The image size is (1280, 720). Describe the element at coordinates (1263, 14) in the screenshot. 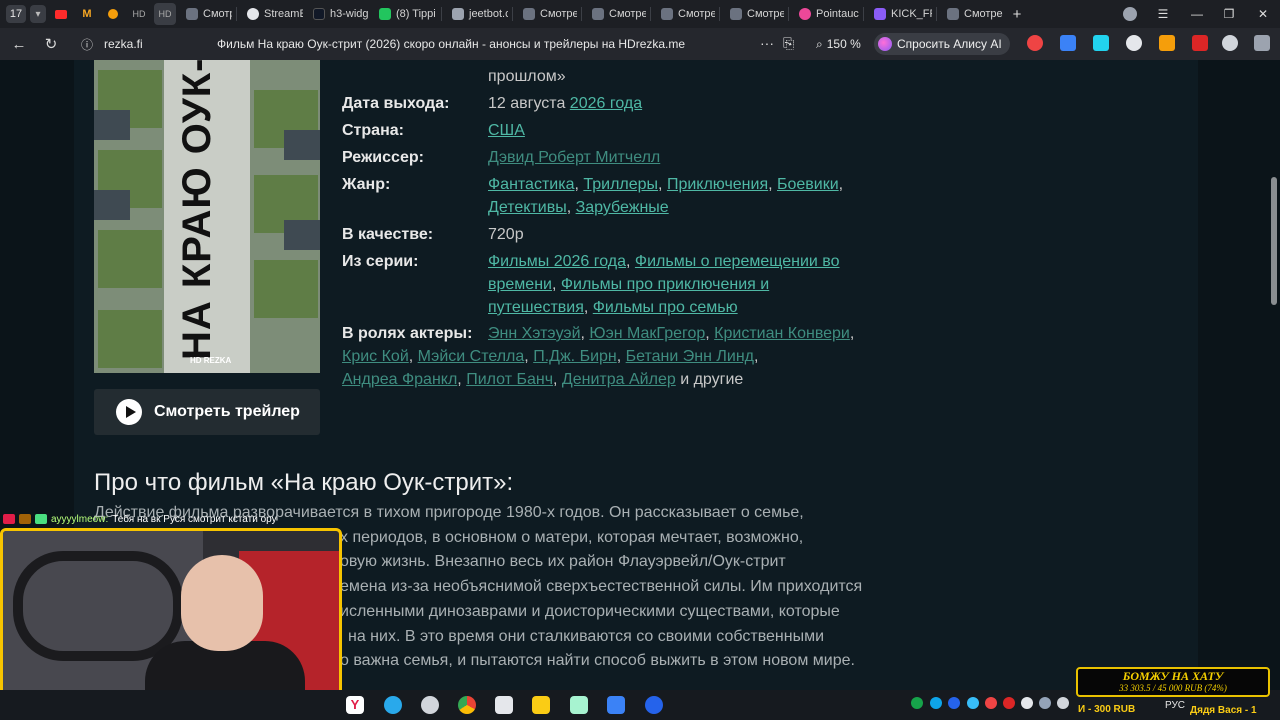

I see `close-icon: ✕` at that location.